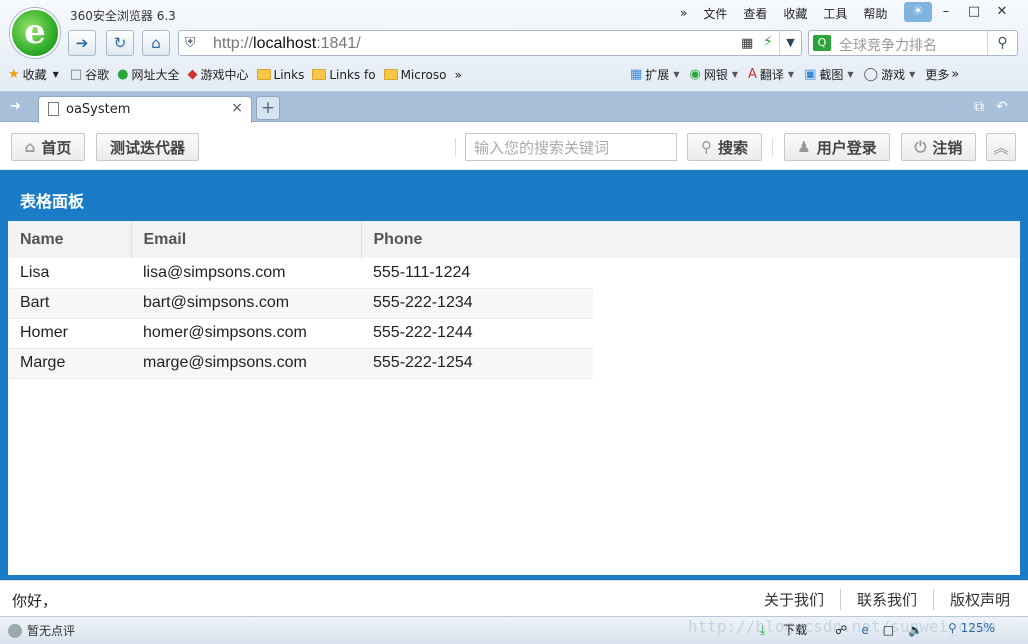  I want to click on skin-icon: ☀, so click(918, 12).